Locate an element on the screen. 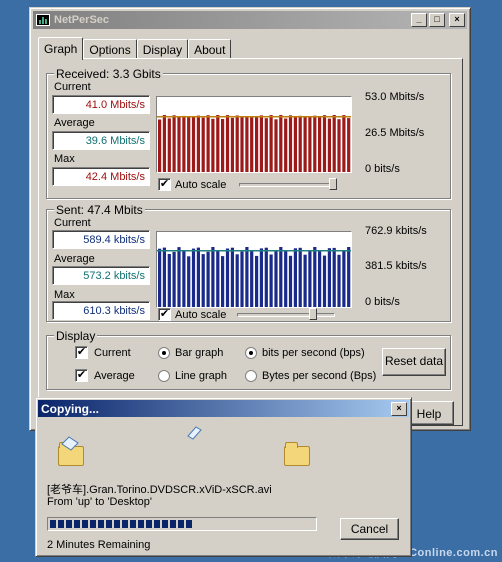  sent-scale-top: 762.9 kbits/s is located at coordinates (396, 231).